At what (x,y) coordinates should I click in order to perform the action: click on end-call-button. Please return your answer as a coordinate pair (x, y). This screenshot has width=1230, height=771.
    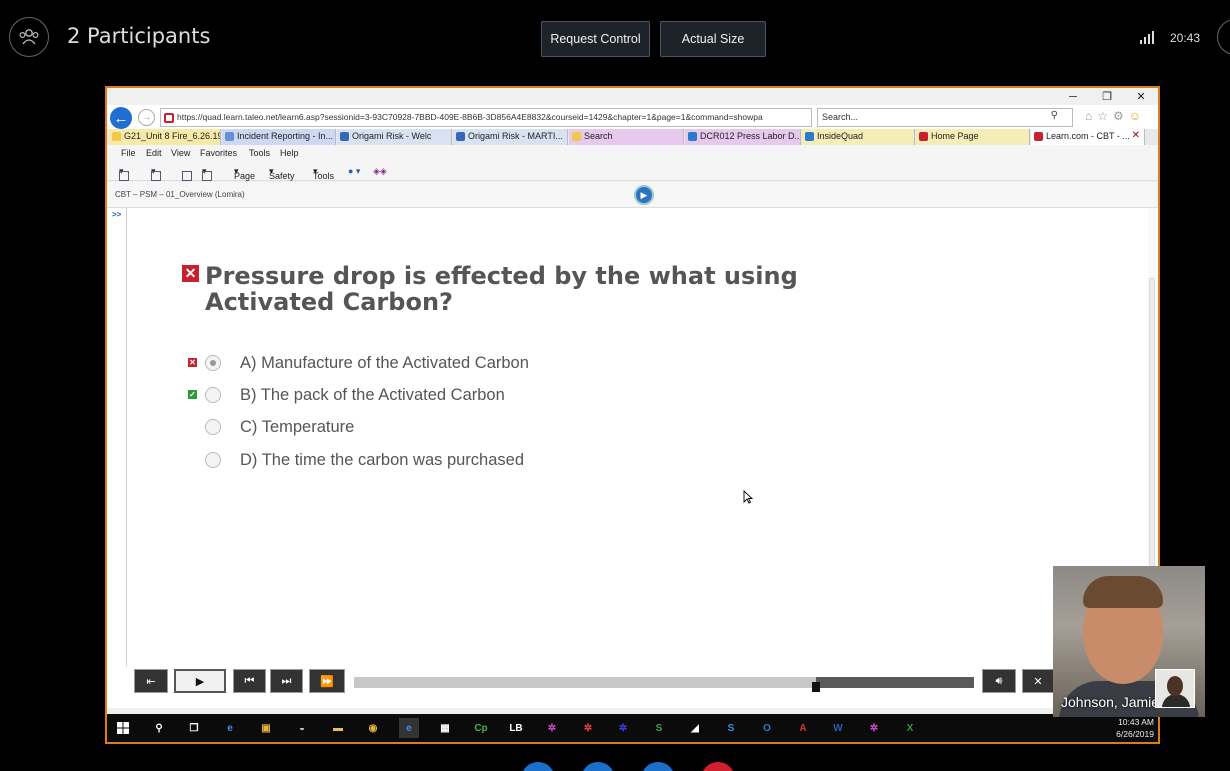
    Looking at the image, I should click on (718, 766).